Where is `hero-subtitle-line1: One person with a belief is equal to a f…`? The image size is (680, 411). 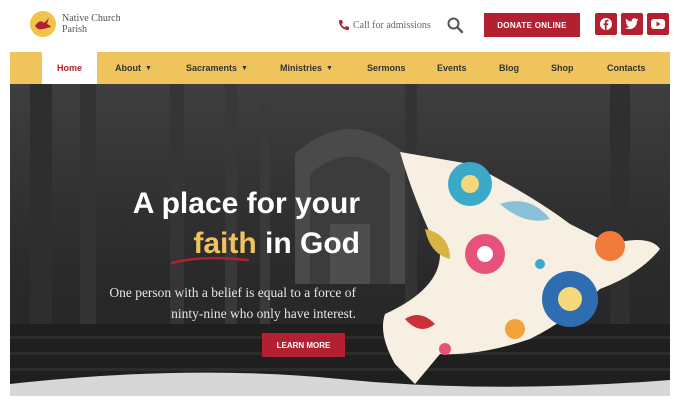 hero-subtitle-line1: One person with a belief is equal to a f… is located at coordinates (232, 292).